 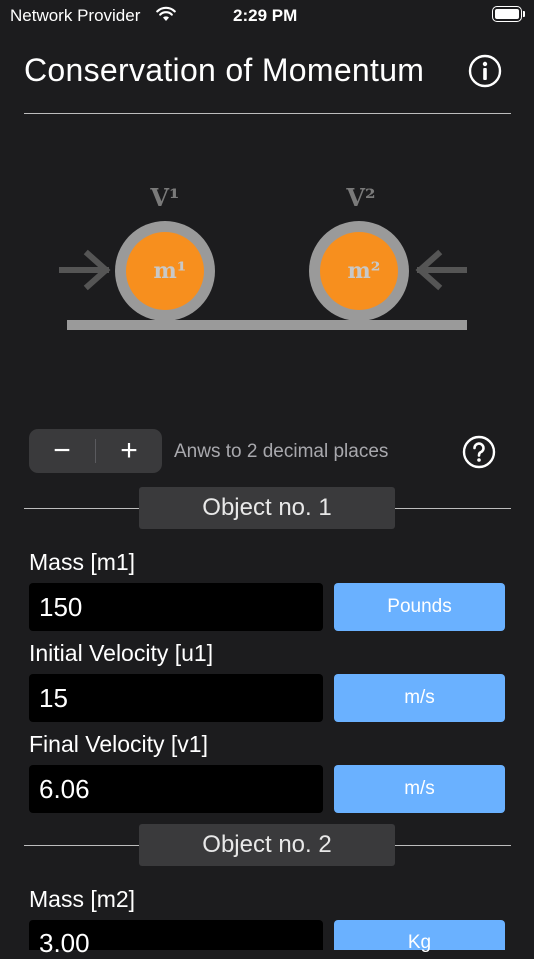 I want to click on info-button, so click(x=485, y=71).